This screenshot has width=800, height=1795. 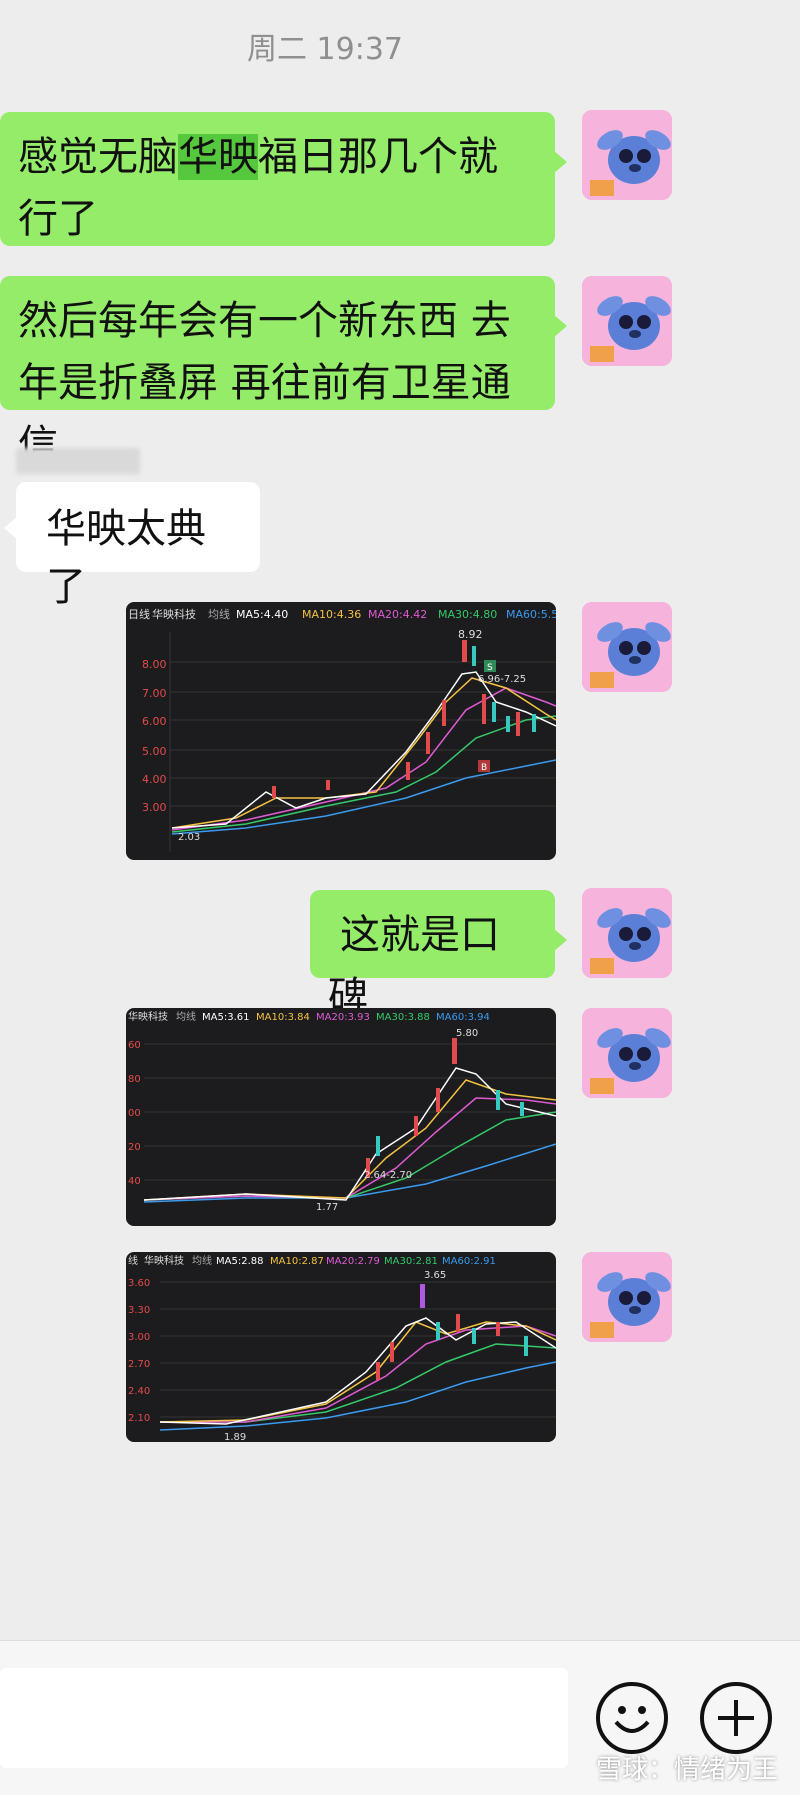 What do you see at coordinates (502, 679) in the screenshot?
I see `price-range-label: 6.96-7.25` at bounding box center [502, 679].